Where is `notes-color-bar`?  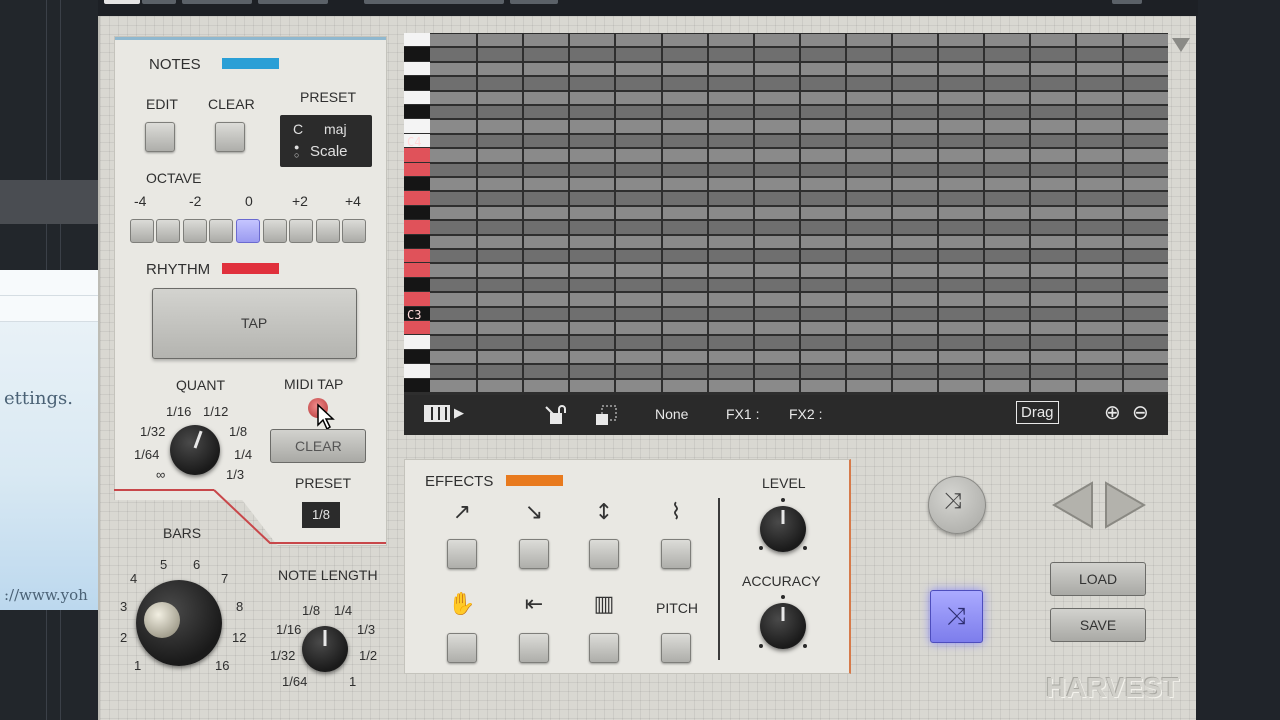 notes-color-bar is located at coordinates (250, 63).